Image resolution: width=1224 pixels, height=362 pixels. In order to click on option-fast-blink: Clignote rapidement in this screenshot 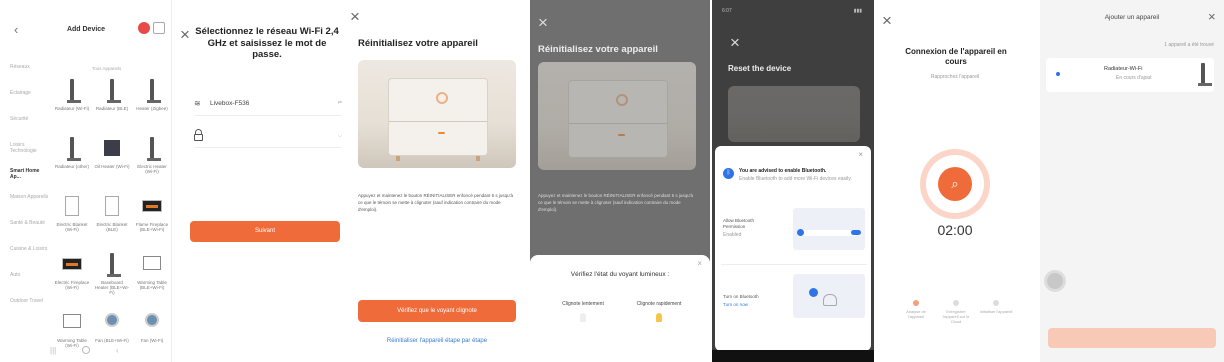, I will do `click(659, 311)`.